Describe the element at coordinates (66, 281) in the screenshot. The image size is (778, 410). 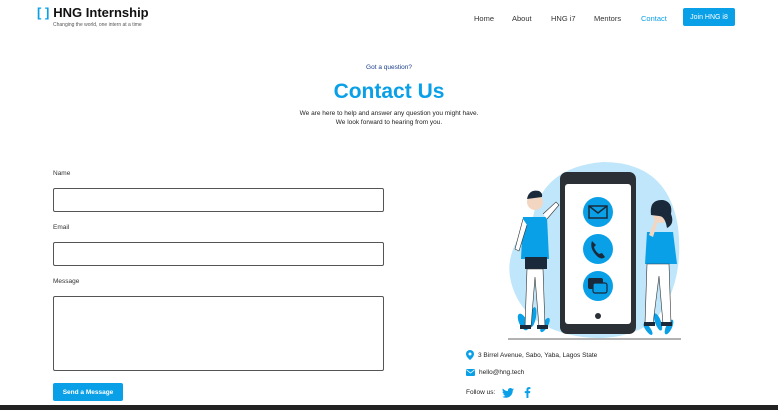
I see `message-label: Message` at that location.